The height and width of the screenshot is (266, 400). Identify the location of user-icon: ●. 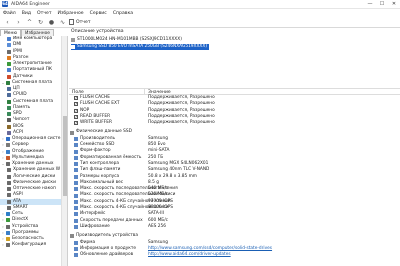
(51, 22).